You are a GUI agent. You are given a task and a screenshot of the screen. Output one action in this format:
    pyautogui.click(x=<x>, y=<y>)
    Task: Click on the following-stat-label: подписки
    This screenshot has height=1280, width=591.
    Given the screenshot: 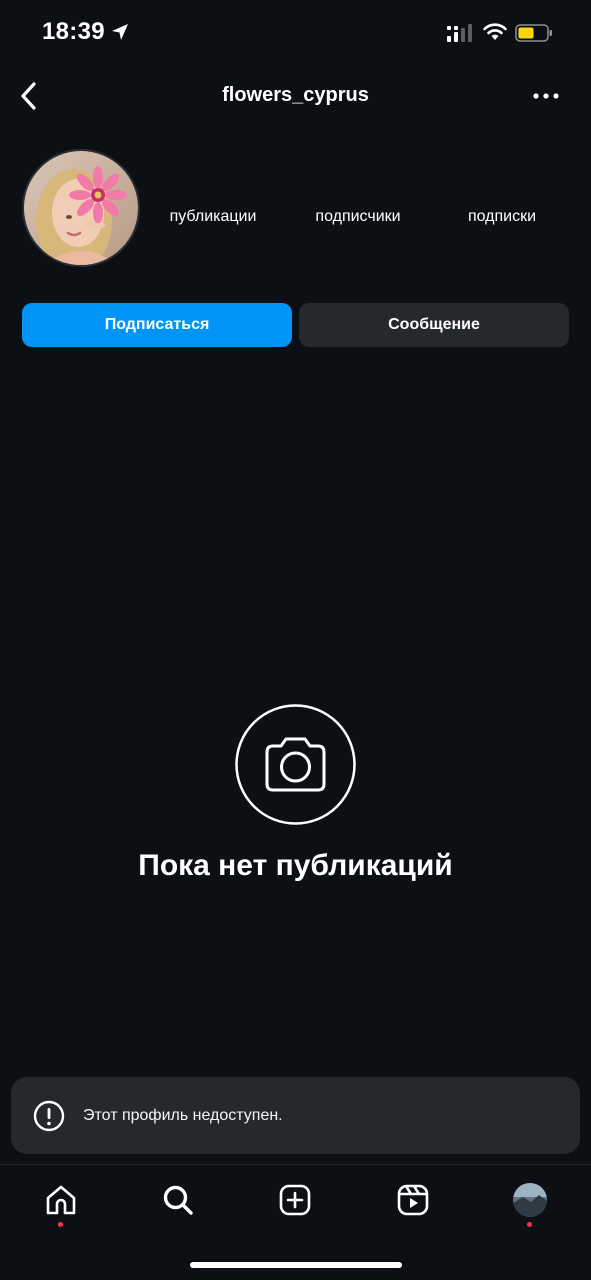 What is the action you would take?
    pyautogui.click(x=502, y=217)
    